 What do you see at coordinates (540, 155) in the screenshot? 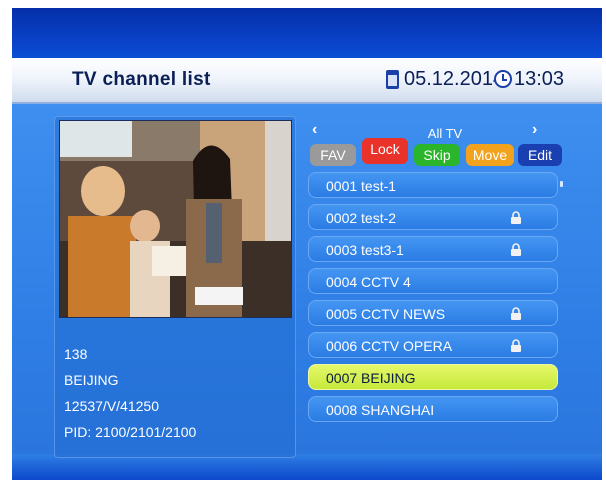
I see `edit-button: Edit` at bounding box center [540, 155].